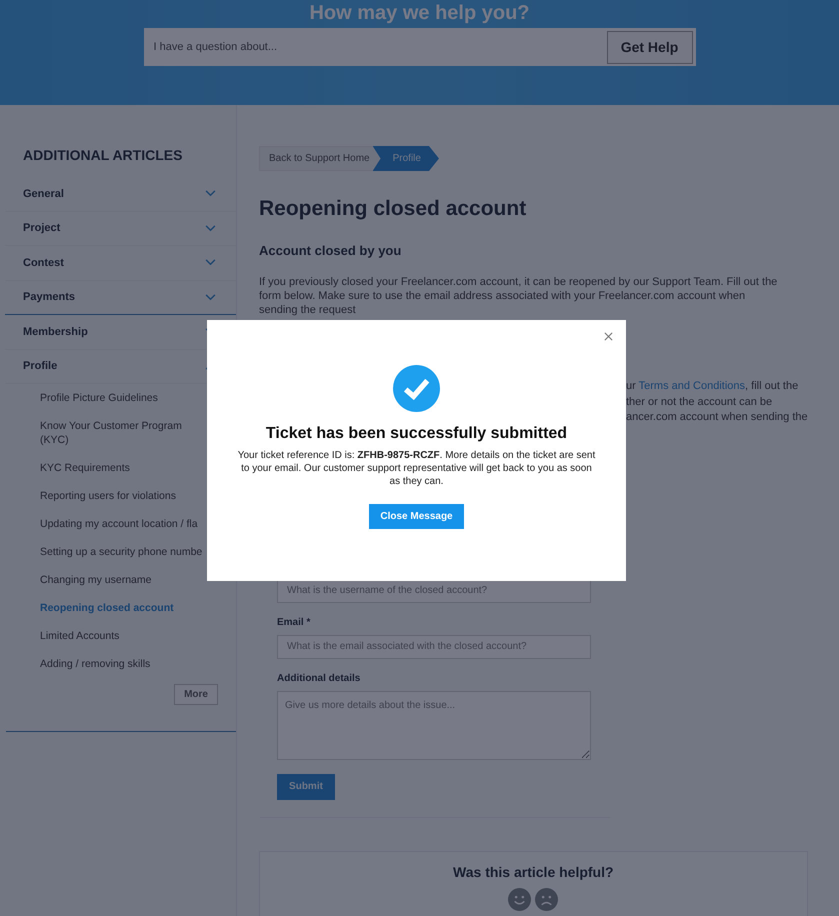 The width and height of the screenshot is (839, 916). I want to click on article-link: Know Your Customer Program (KYC), so click(125, 433).